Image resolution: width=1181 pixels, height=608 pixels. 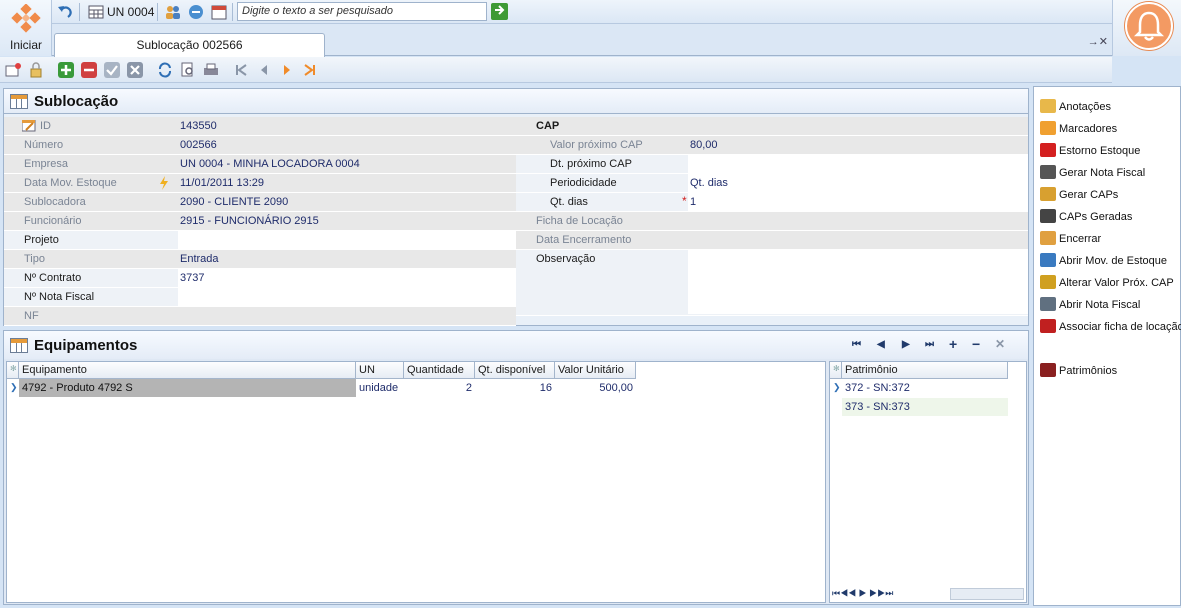 I want to click on field-value, so click(x=858, y=240).